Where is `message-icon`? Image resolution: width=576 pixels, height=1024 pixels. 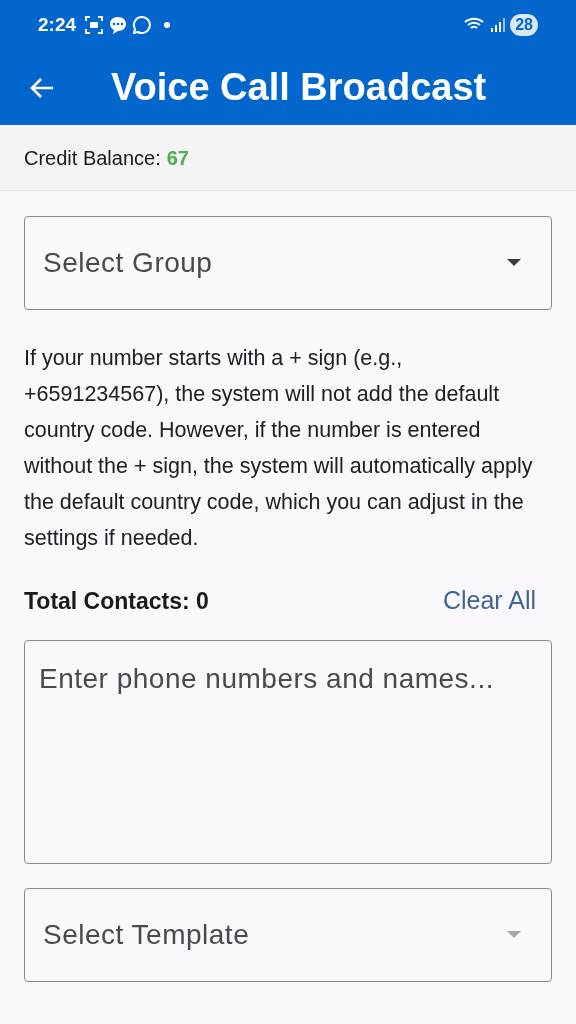
message-icon is located at coordinates (118, 25).